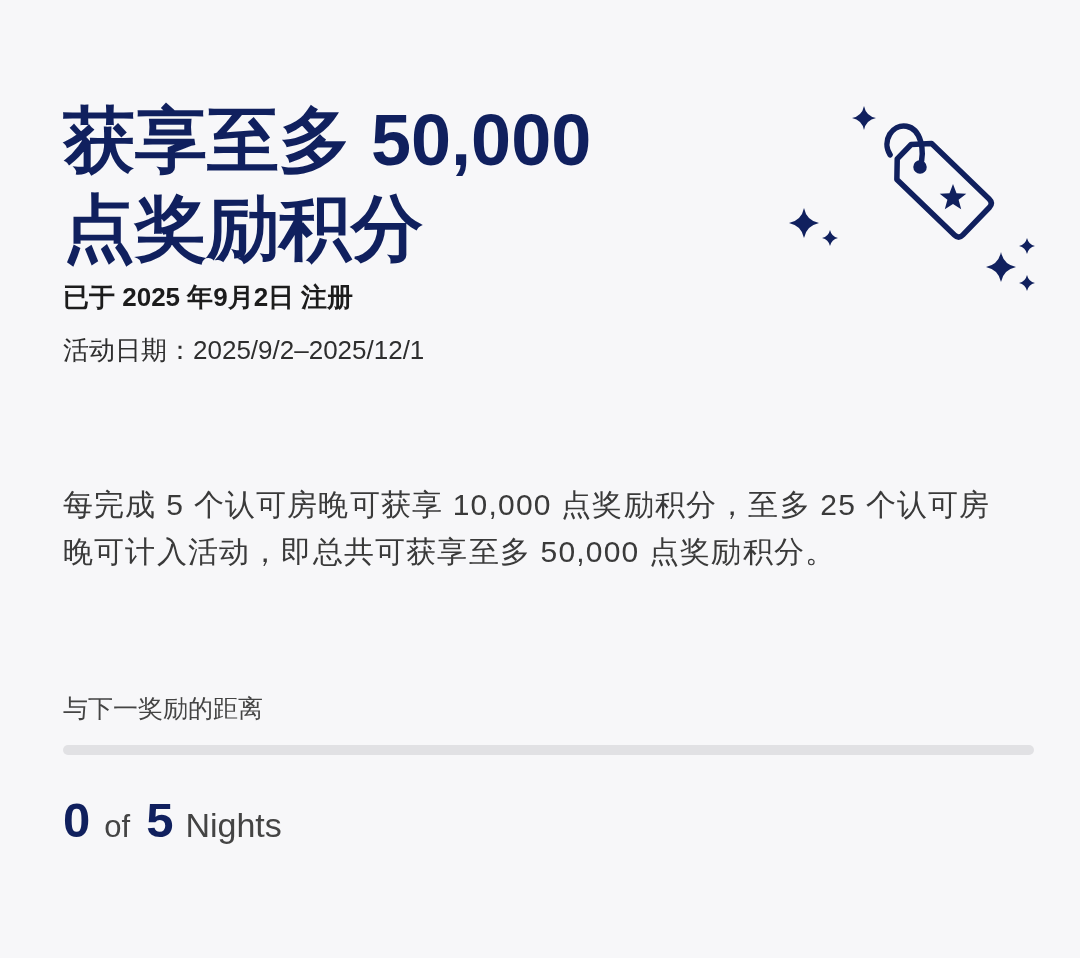  Describe the element at coordinates (939, 181) in the screenshot. I see `tag-icon` at that location.